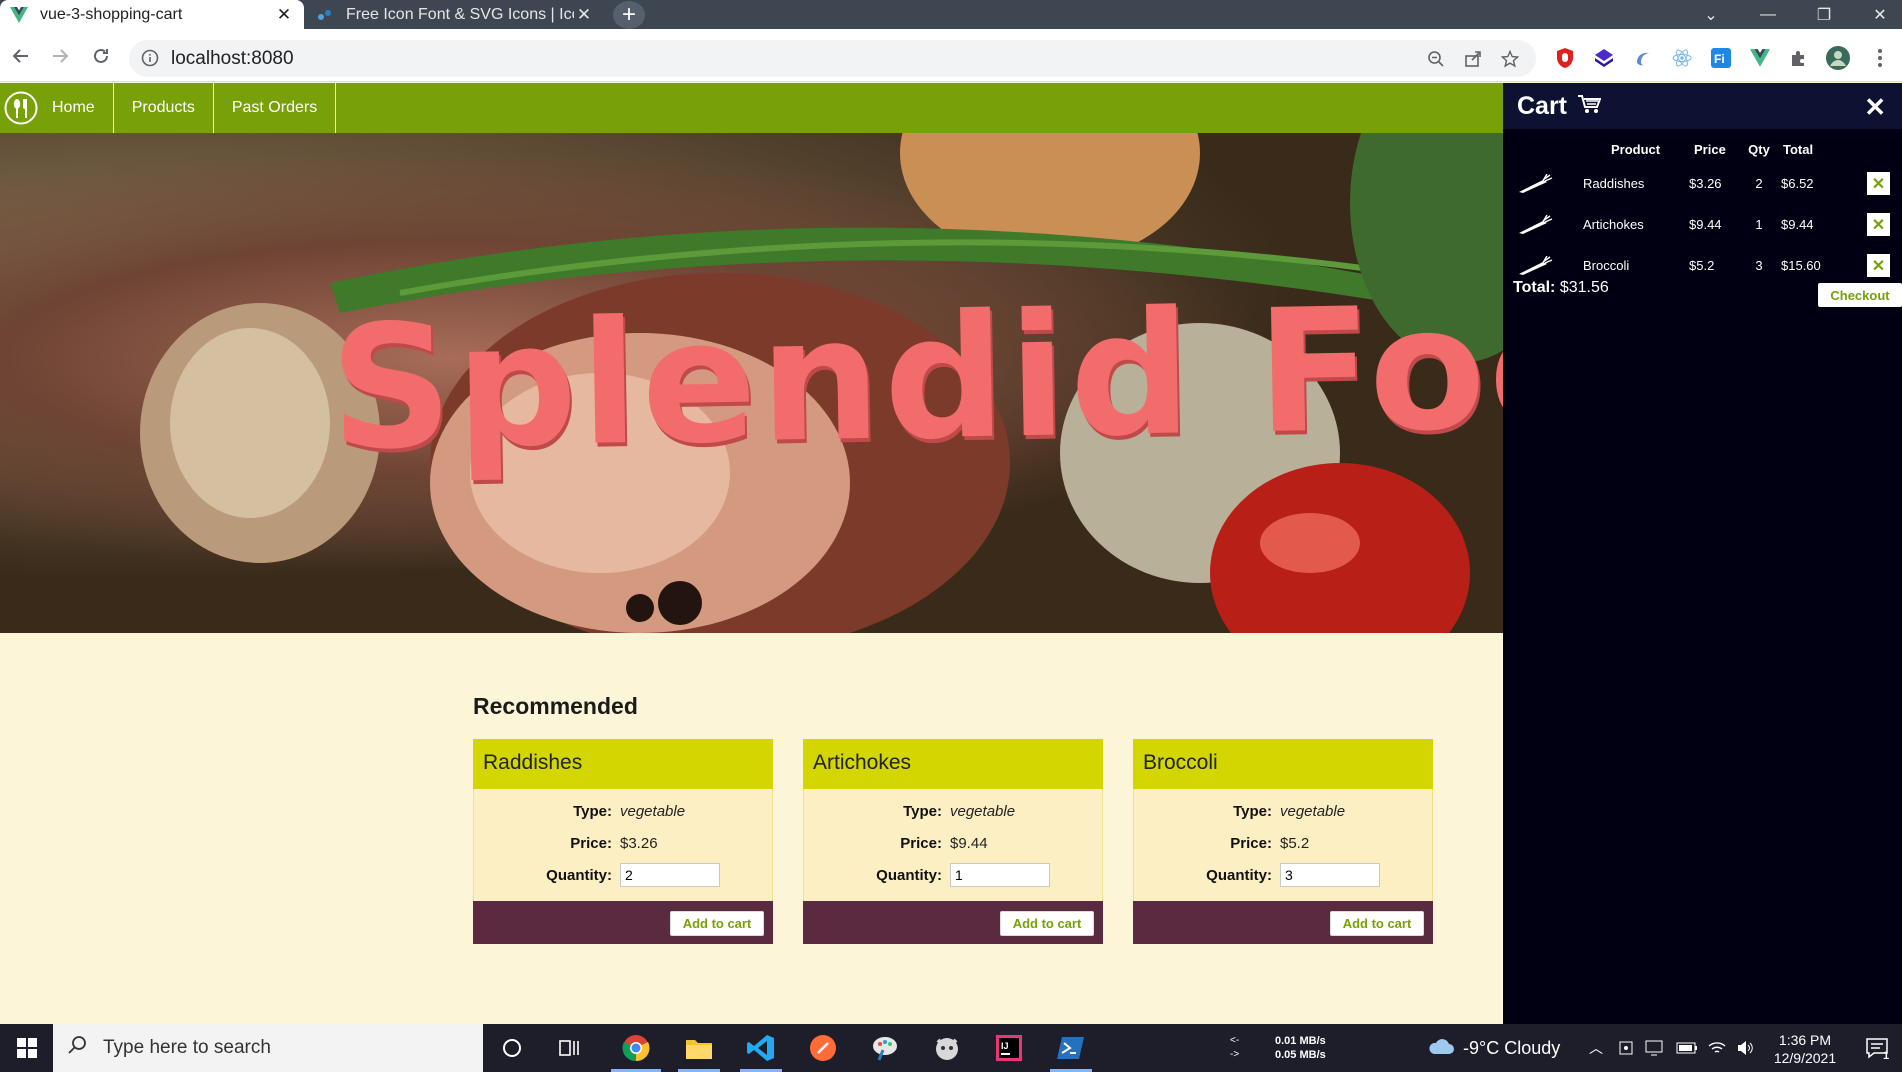  I want to click on column-qty: Qty, so click(1759, 149).